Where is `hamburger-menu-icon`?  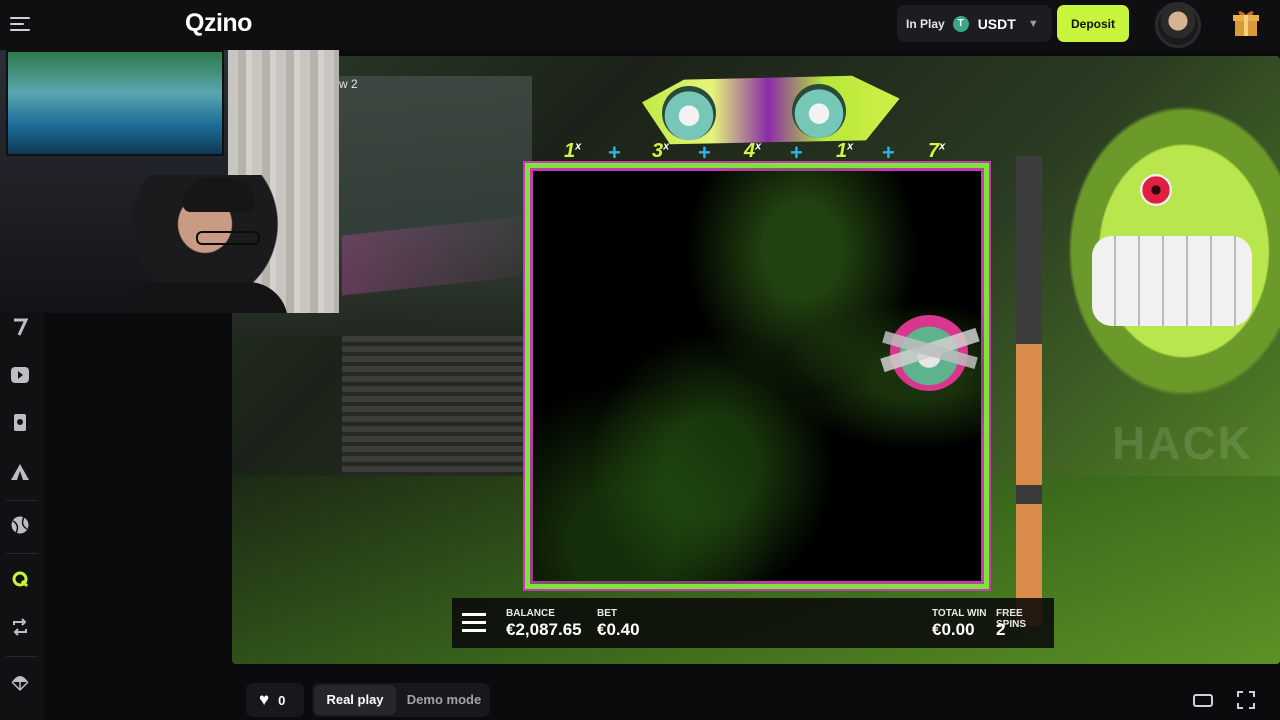
hamburger-menu-icon is located at coordinates (20, 25).